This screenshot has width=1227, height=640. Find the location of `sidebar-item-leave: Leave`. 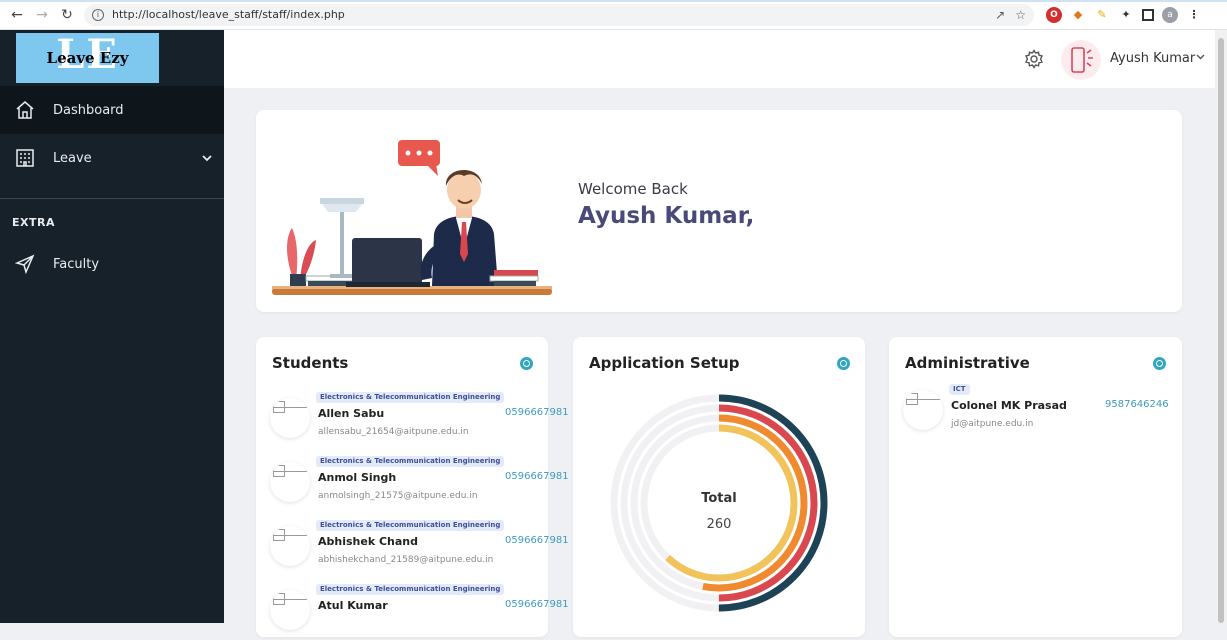

sidebar-item-leave: Leave is located at coordinates (112, 158).